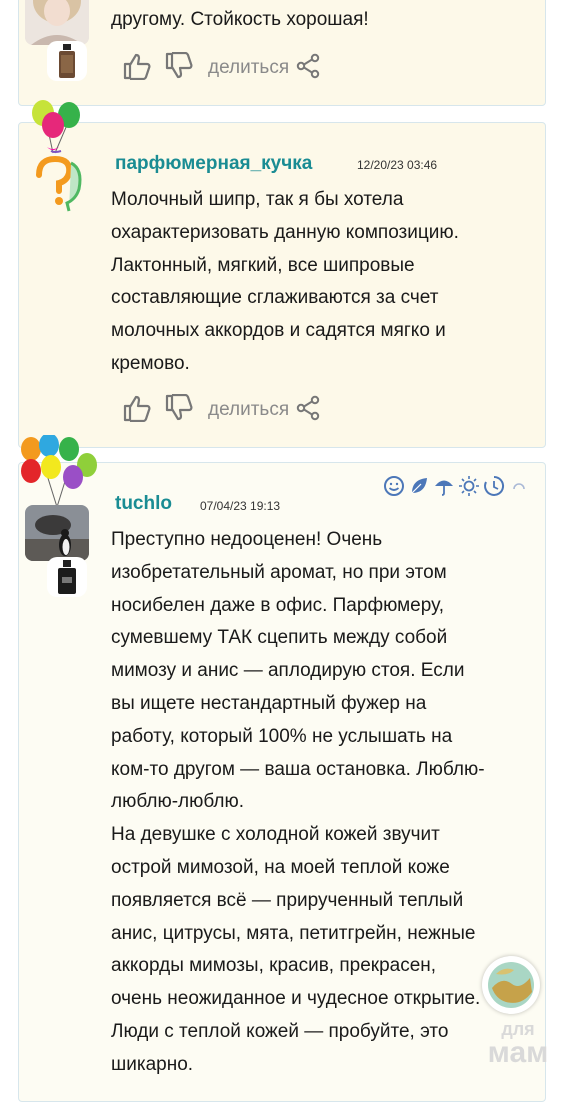  What do you see at coordinates (59, 471) in the screenshot?
I see `balloons-icon` at bounding box center [59, 471].